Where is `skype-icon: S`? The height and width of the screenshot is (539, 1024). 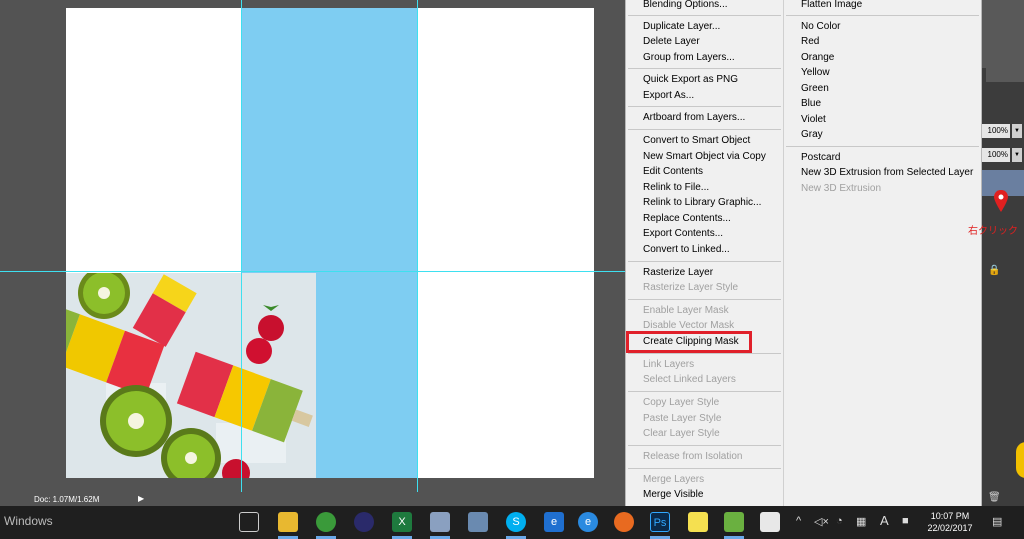 skype-icon: S is located at coordinates (516, 522).